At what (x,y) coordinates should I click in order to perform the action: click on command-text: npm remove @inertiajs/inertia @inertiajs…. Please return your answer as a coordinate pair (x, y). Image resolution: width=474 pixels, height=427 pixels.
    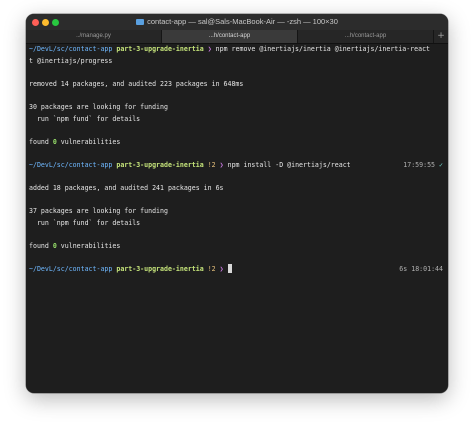
    Looking at the image, I should click on (323, 49).